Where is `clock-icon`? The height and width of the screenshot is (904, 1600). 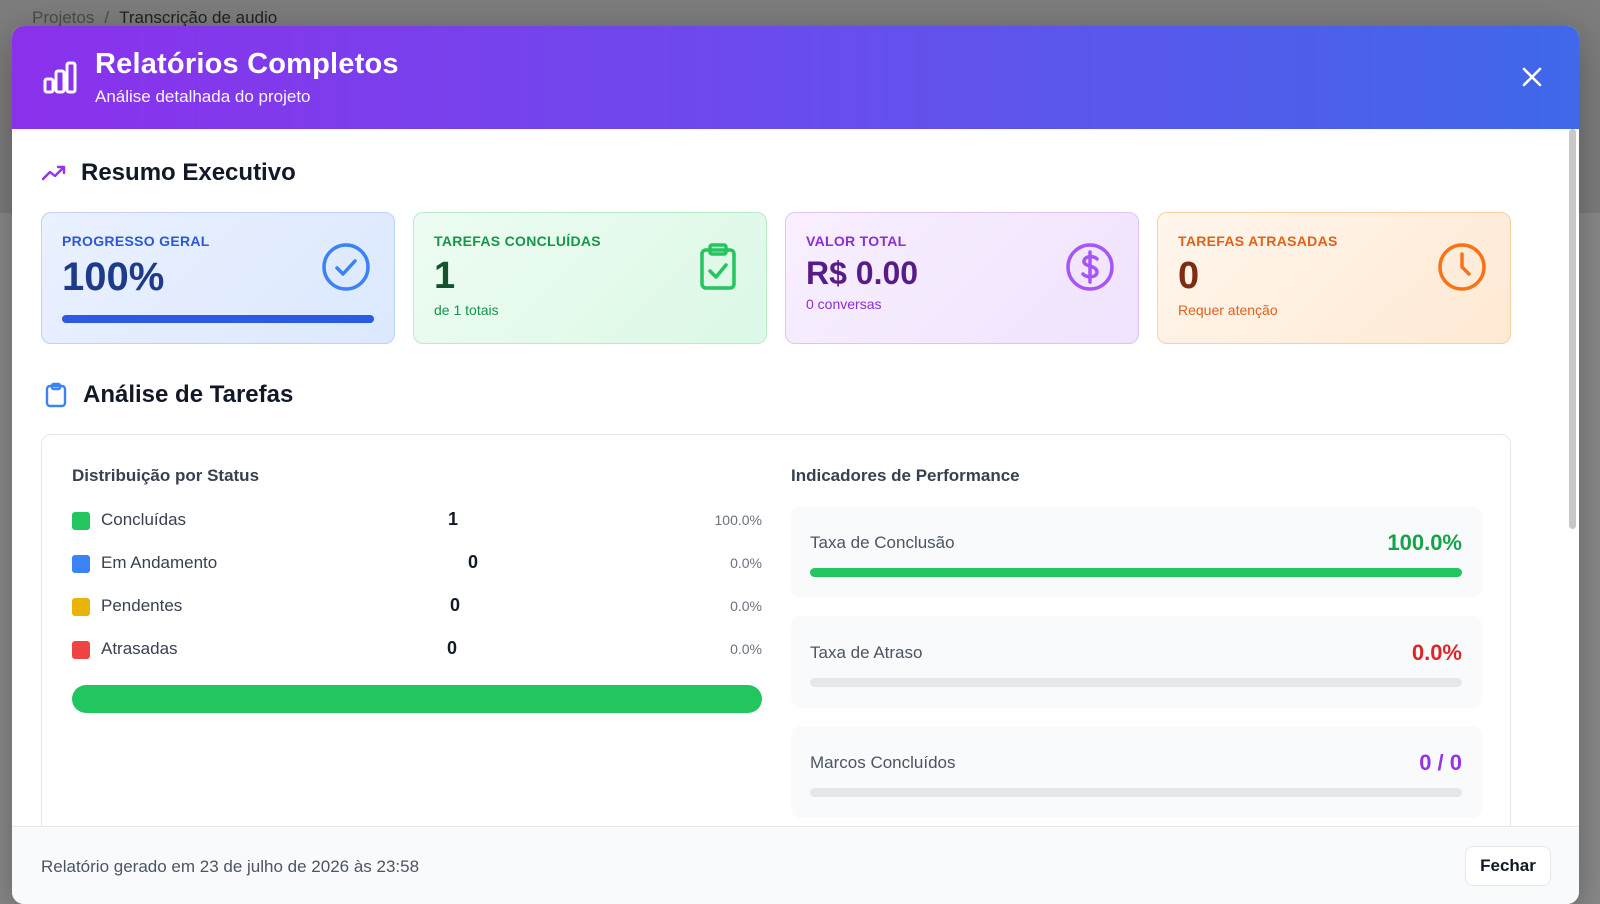 clock-icon is located at coordinates (1462, 267).